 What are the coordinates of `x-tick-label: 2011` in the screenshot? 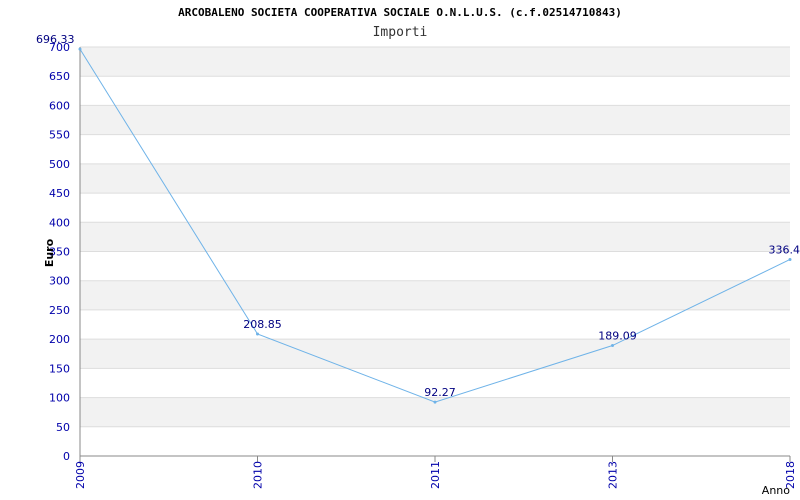 It's located at (435, 475).